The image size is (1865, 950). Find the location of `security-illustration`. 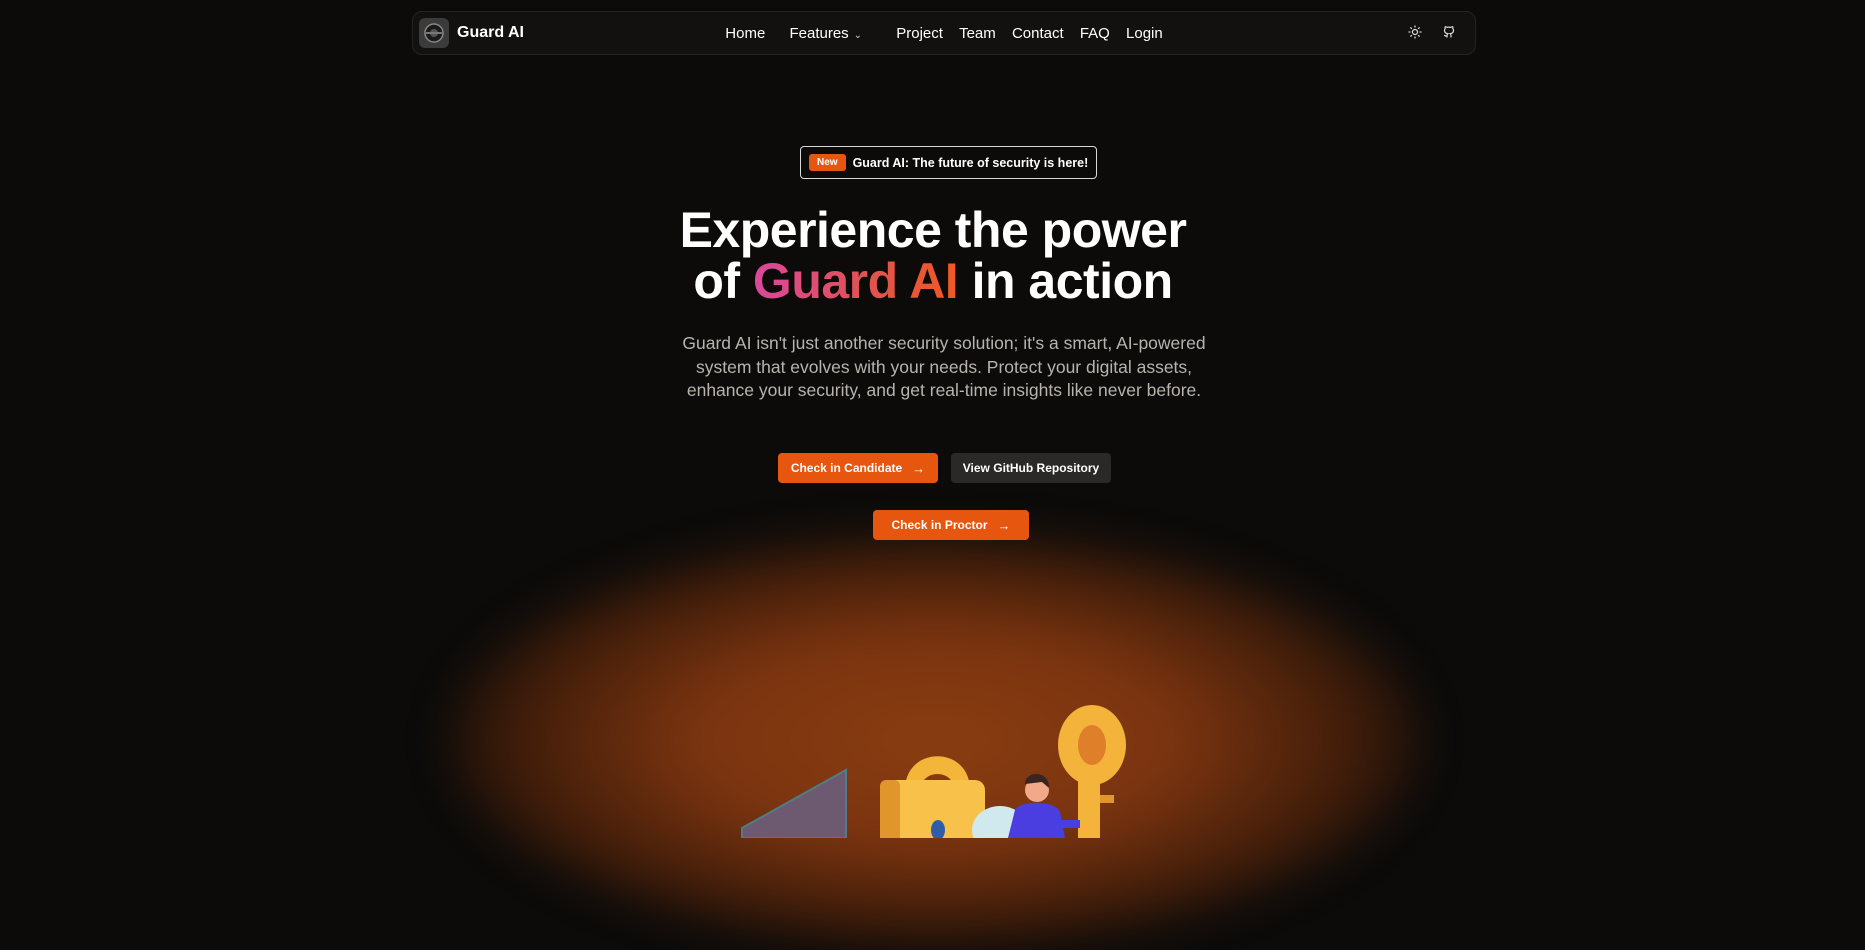

security-illustration is located at coordinates (933, 771).